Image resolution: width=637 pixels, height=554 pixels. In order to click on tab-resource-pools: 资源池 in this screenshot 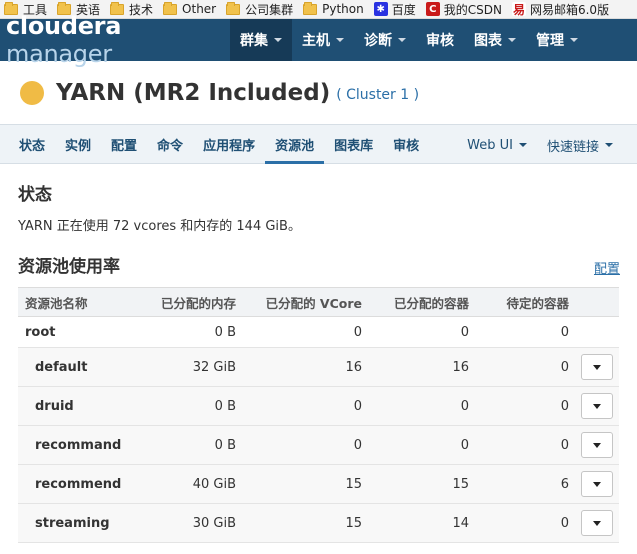, I will do `click(295, 144)`.